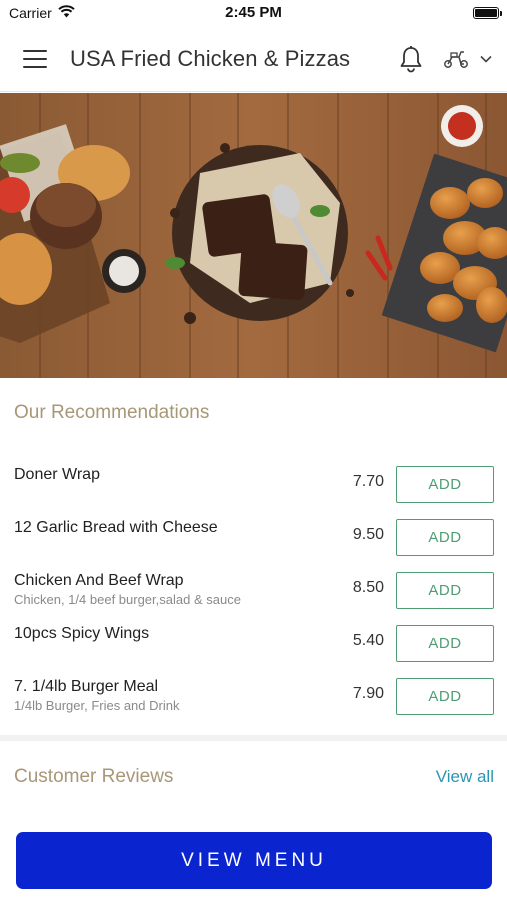 Image resolution: width=507 pixels, height=900 pixels. What do you see at coordinates (82, 633) in the screenshot?
I see `item-name: 10pcs Spicy Wings` at bounding box center [82, 633].